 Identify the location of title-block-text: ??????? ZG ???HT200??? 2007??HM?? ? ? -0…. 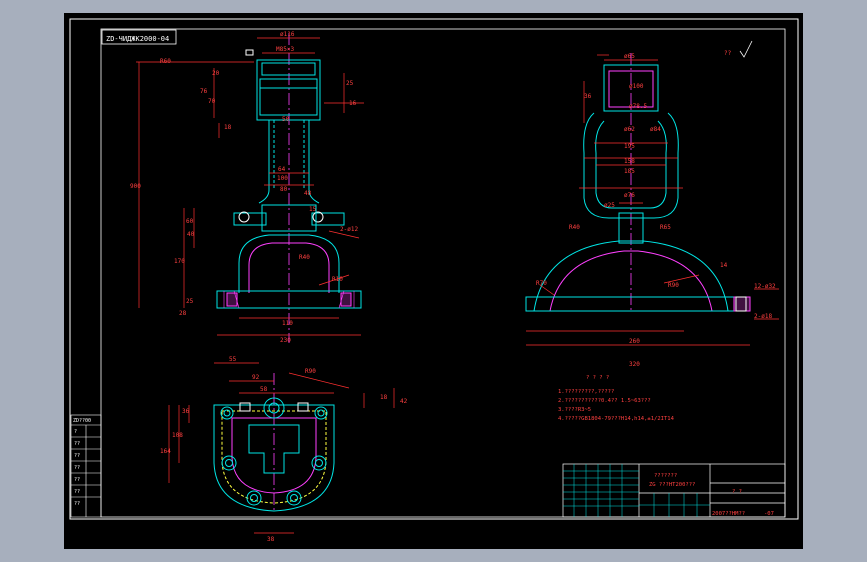
(711, 495).